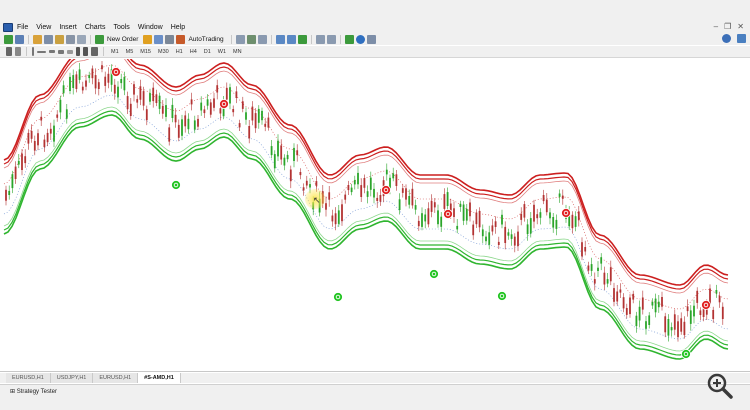  Describe the element at coordinates (28, 378) in the screenshot. I see `tab-eurusd-h1: EURUSD,H1` at that location.